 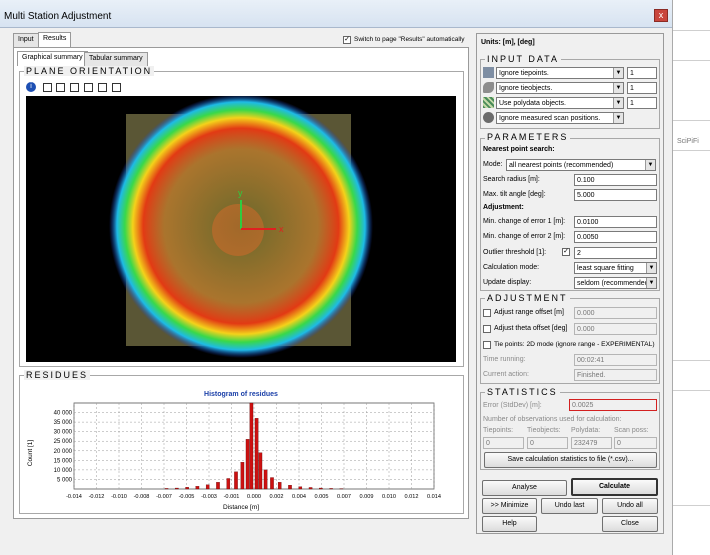 What do you see at coordinates (487, 313) in the screenshot?
I see `range-offset-checkbox` at bounding box center [487, 313].